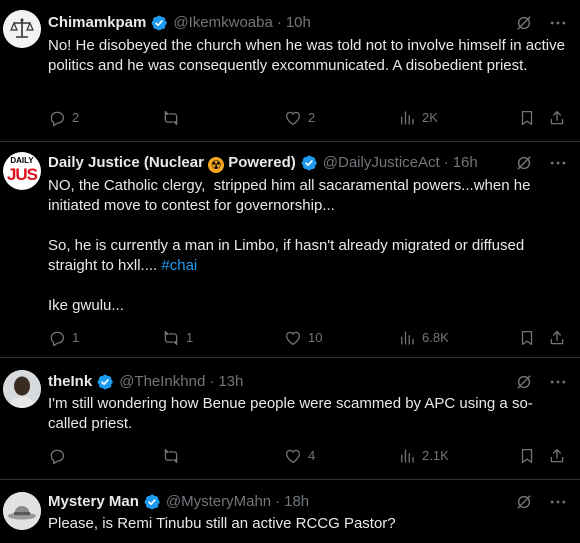  I want to click on avatar-logo-text-bottom: JUS, so click(22, 174).